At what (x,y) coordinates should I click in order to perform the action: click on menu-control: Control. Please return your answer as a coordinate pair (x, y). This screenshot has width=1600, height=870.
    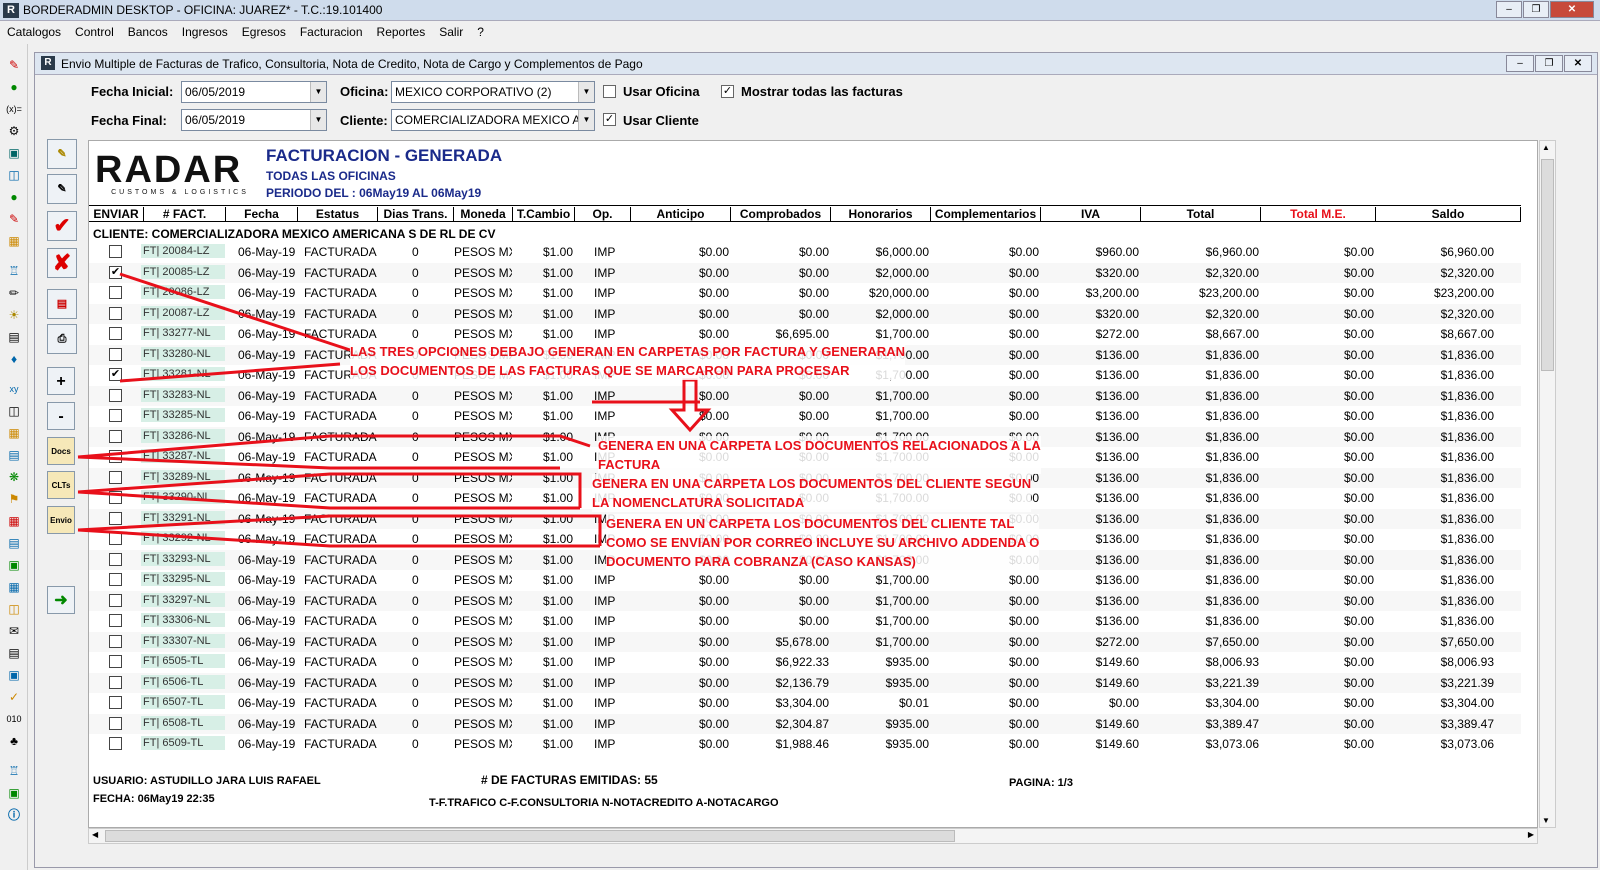
    Looking at the image, I should click on (94, 32).